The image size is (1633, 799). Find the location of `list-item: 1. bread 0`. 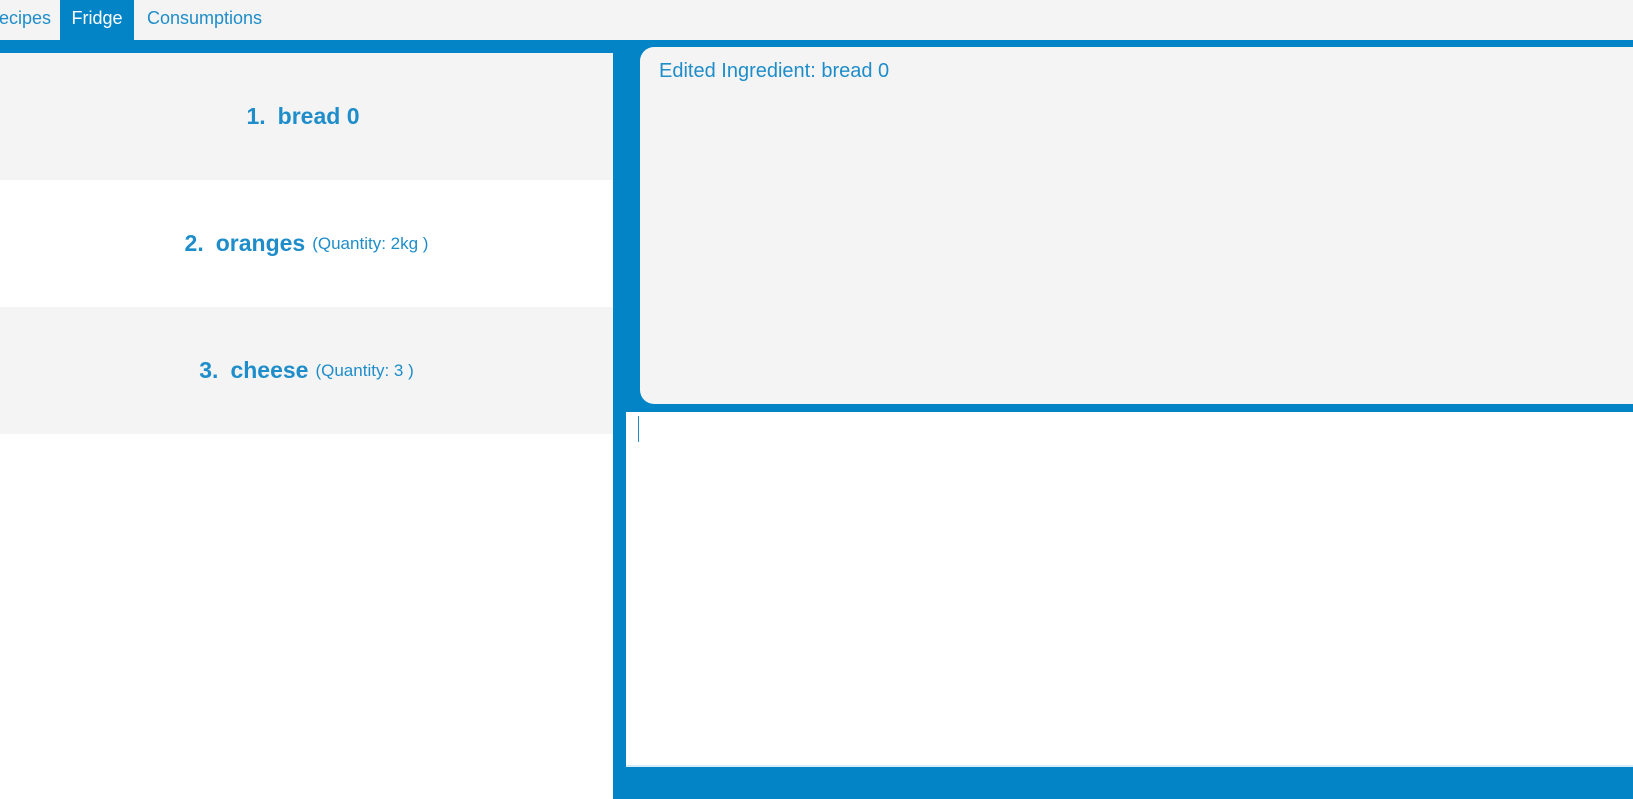

list-item: 1. bread 0 is located at coordinates (306, 116).